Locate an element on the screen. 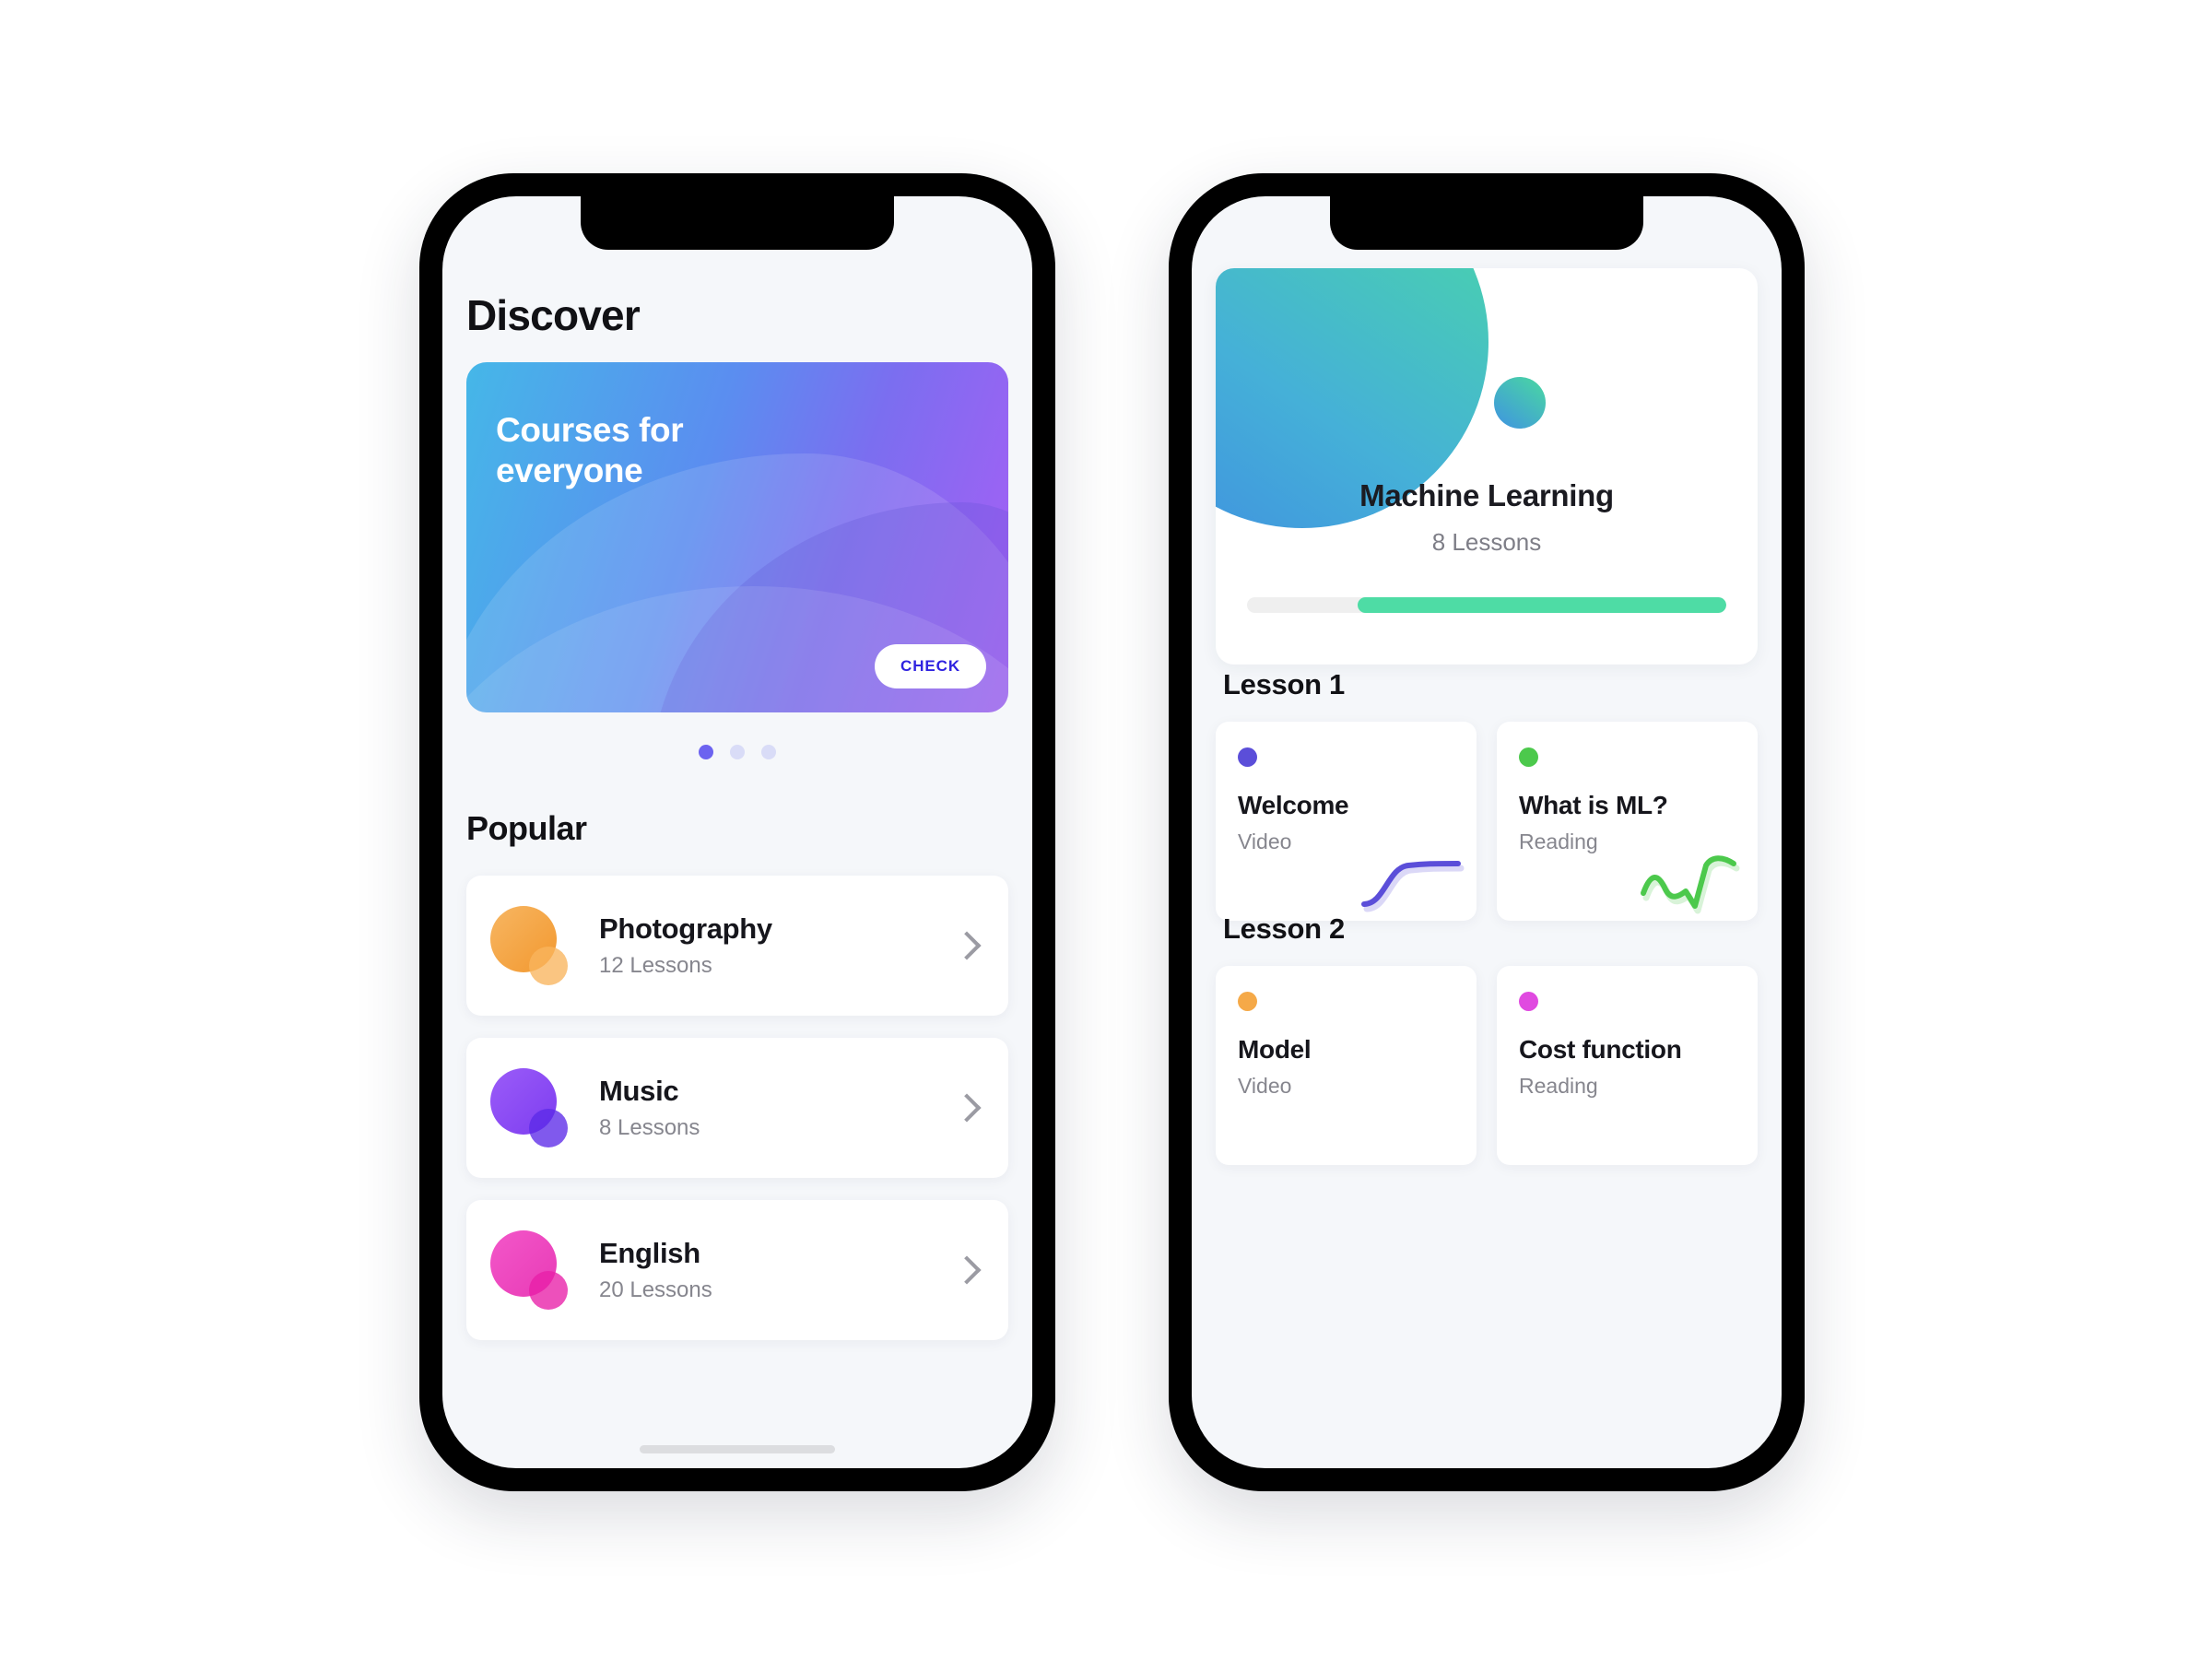  course-title: Machine Learning is located at coordinates (1486, 495).